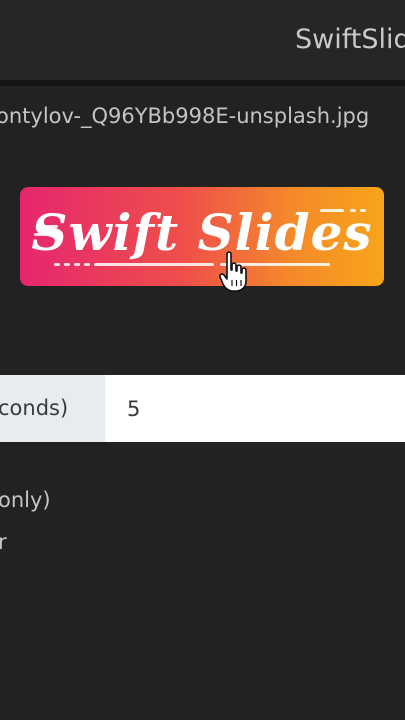 This screenshot has width=405, height=720. What do you see at coordinates (350, 39) in the screenshot?
I see `app-title: SwiftSlid` at bounding box center [350, 39].